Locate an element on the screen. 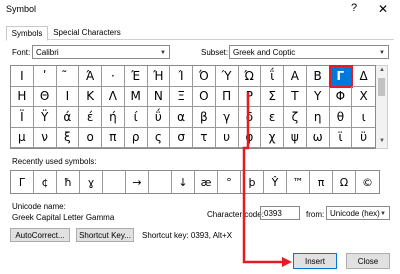 The image size is (400, 274). symbol-cell: Ι is located at coordinates (68, 96).